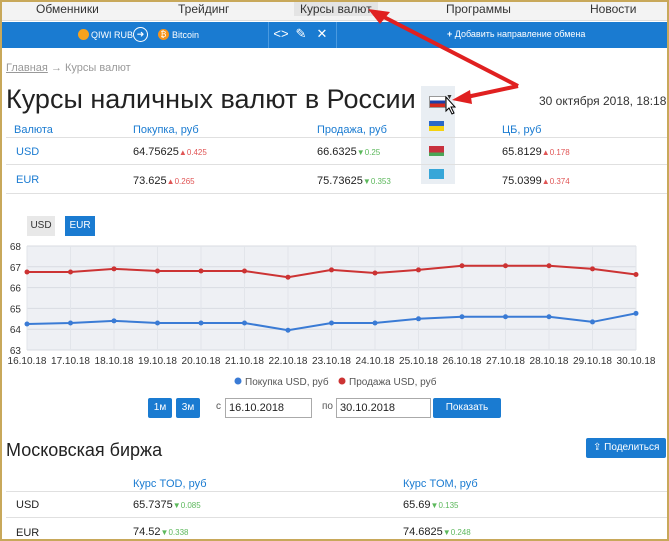 Image resolution: width=669 pixels, height=541 pixels. I want to click on show-button: Показать, so click(467, 408).